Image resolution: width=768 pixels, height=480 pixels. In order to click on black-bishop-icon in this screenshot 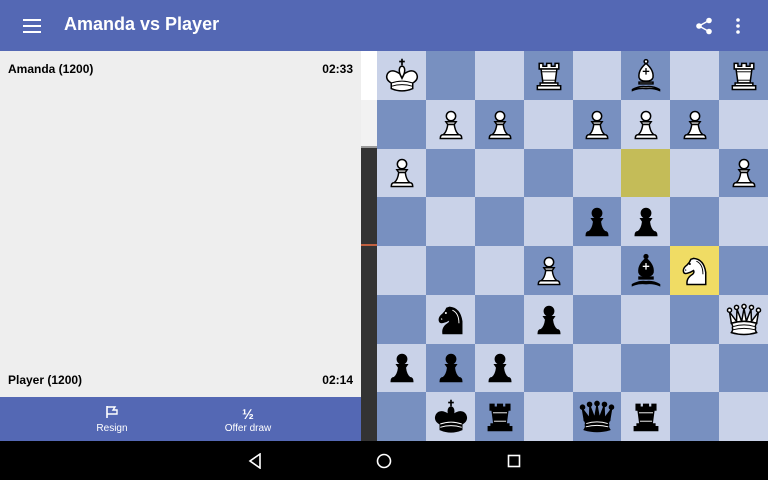, I will do `click(646, 271)`.